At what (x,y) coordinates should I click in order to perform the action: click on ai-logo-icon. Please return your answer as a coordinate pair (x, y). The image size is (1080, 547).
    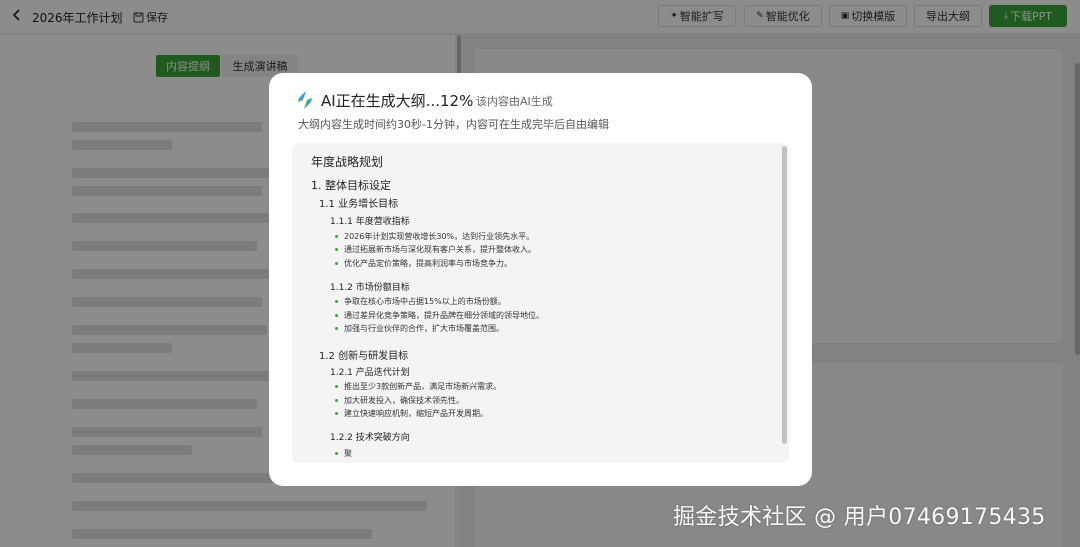
    Looking at the image, I should click on (305, 100).